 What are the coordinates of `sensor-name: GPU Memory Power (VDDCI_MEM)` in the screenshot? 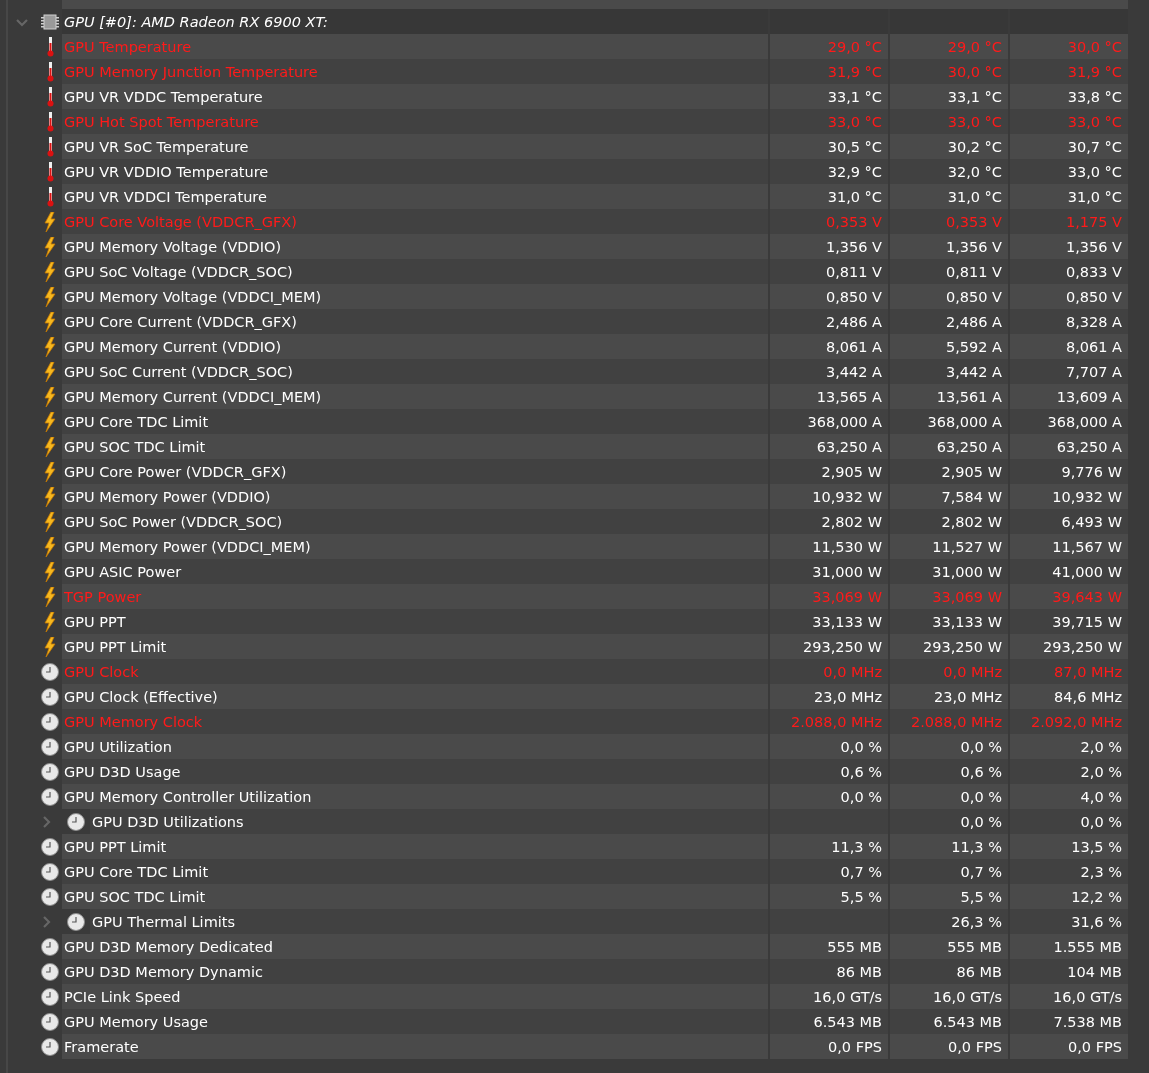 It's located at (415, 546).